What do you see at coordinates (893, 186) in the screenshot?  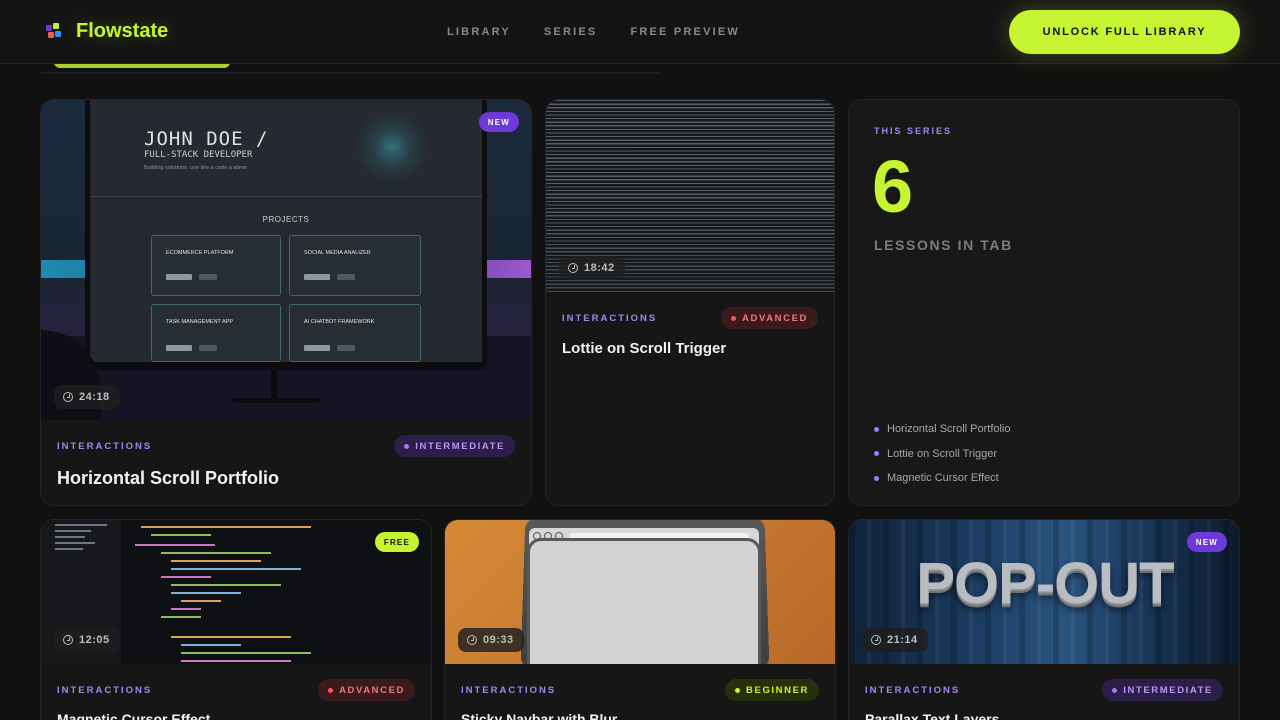 I see `series-lesson-count: 6` at bounding box center [893, 186].